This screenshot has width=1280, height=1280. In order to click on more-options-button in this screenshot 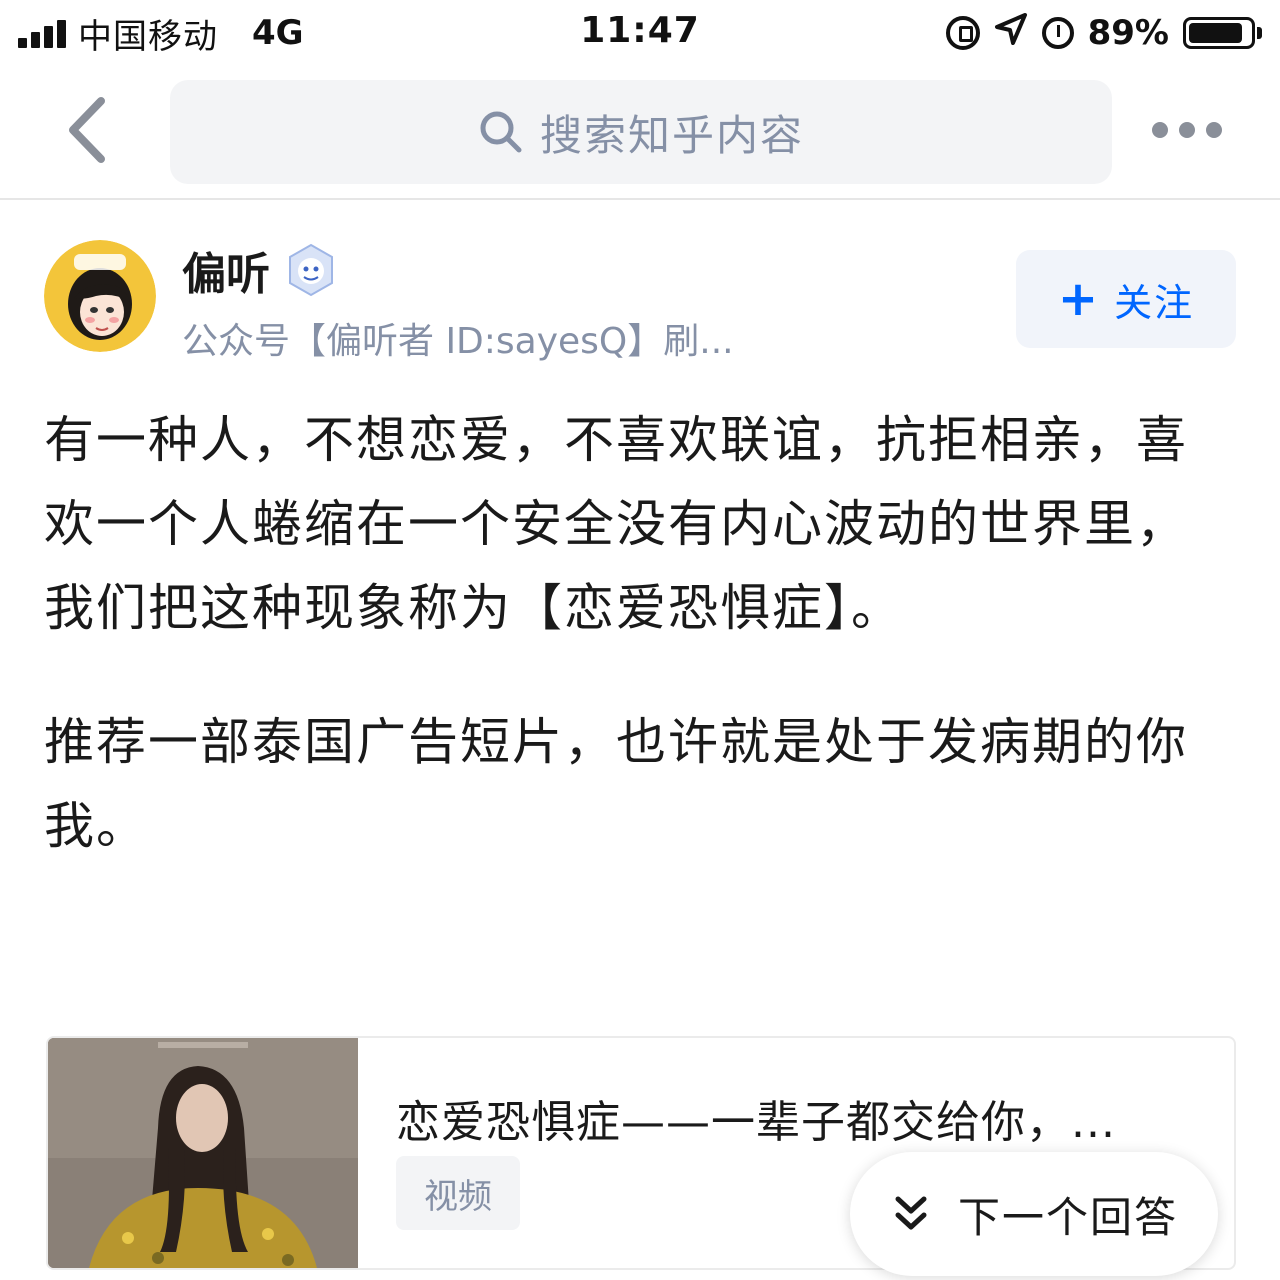, I will do `click(1187, 130)`.